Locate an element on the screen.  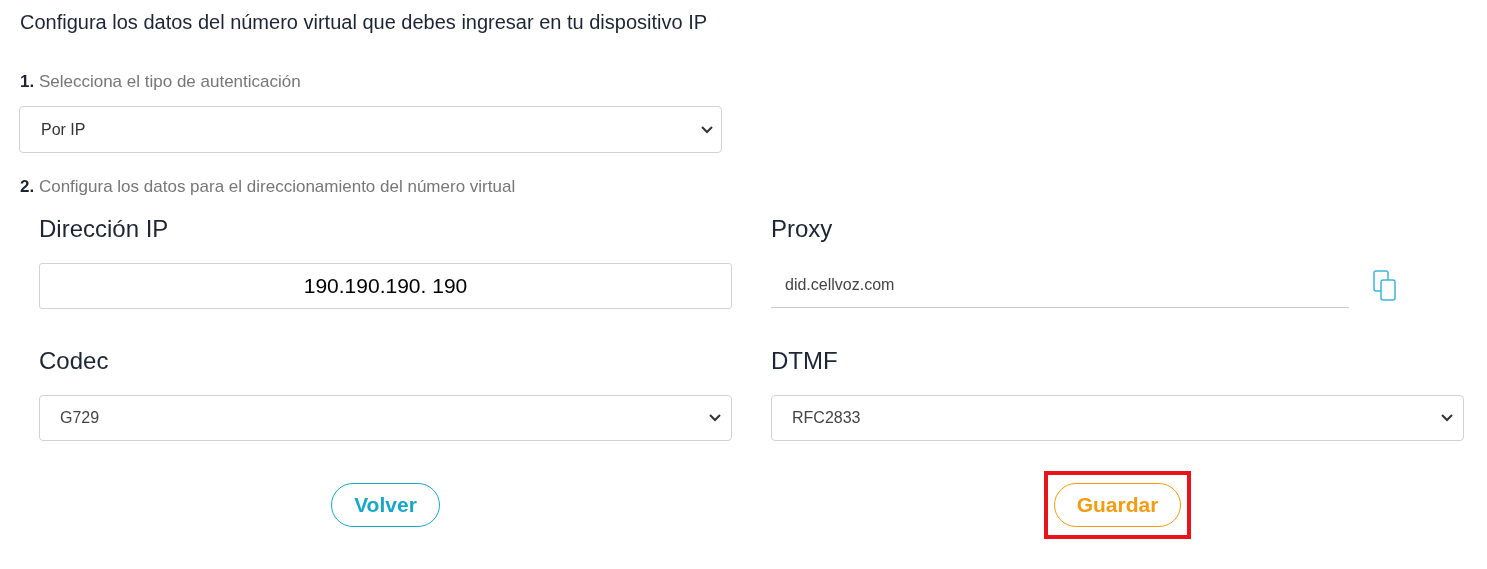
field-label: Proxy is located at coordinates (802, 229).